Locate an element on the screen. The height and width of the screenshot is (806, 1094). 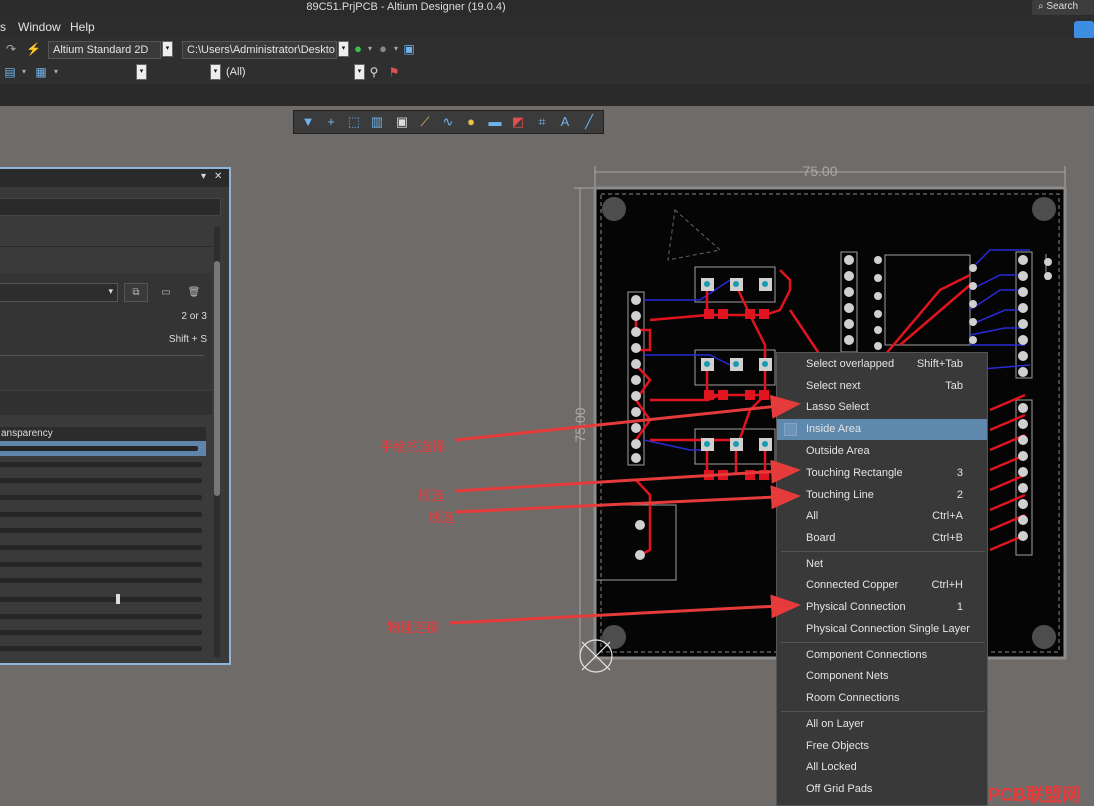
arrow-lasso is located at coordinates (627, 418).